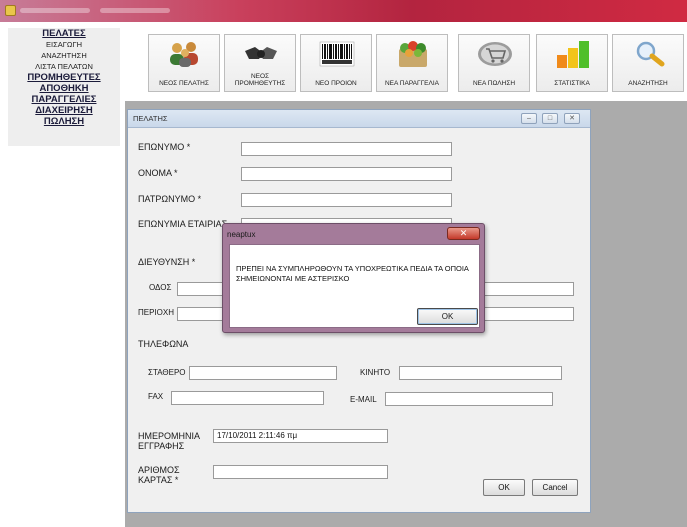 This screenshot has height=527, width=687. What do you see at coordinates (550, 118) in the screenshot?
I see `maximize-button: □` at bounding box center [550, 118].